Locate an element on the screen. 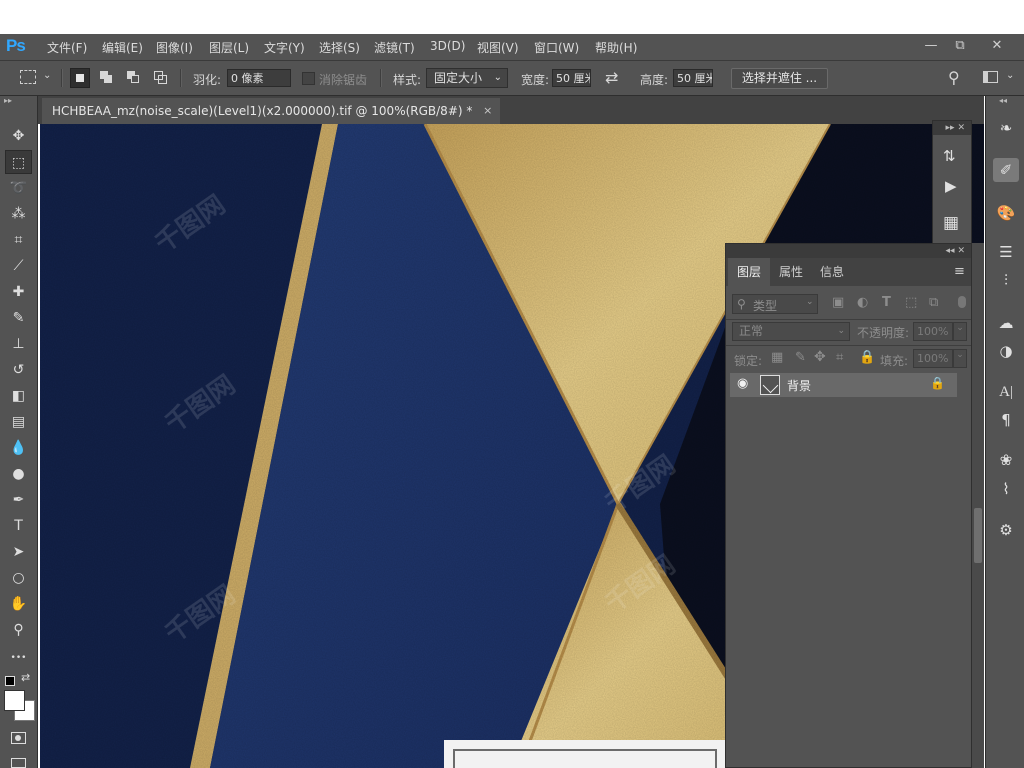 The image size is (1024, 768). toolbar-expand-icon: ▸▸ is located at coordinates (8, 100).